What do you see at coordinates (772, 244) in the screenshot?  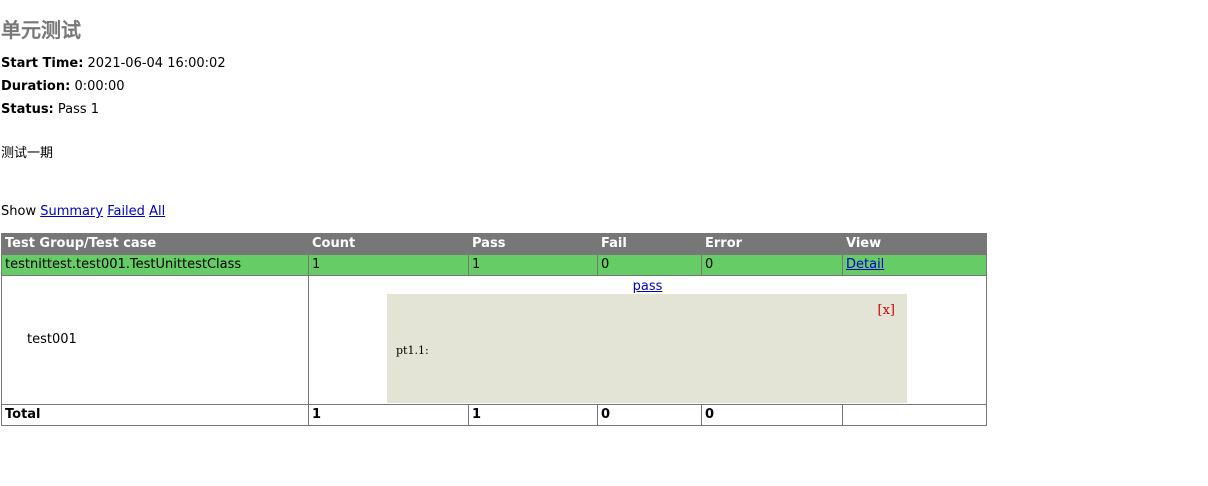 I see `header-error: Error` at bounding box center [772, 244].